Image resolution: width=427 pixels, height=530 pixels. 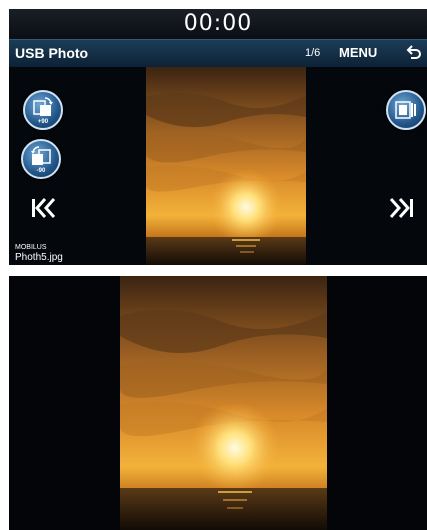 I want to click on menu-button: MENU, so click(x=358, y=52).